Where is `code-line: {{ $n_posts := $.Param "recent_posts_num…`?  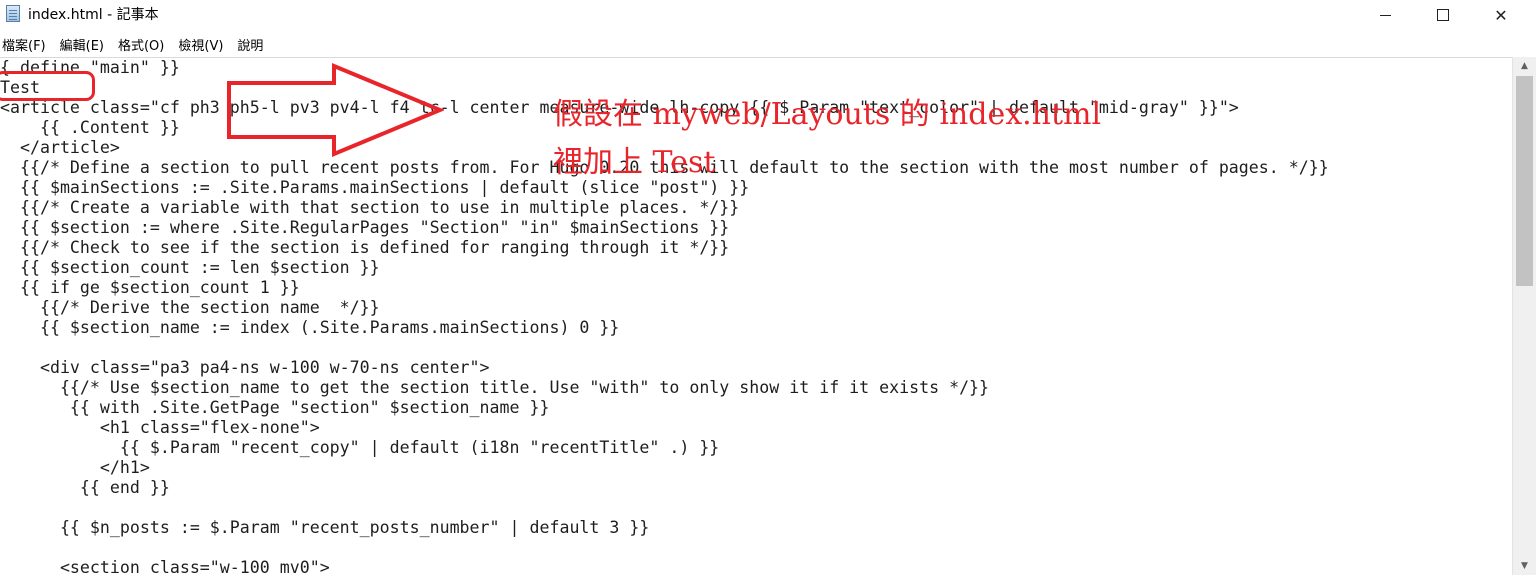
code-line: {{ $n_posts := $.Param "recent_posts_num… is located at coordinates (664, 528).